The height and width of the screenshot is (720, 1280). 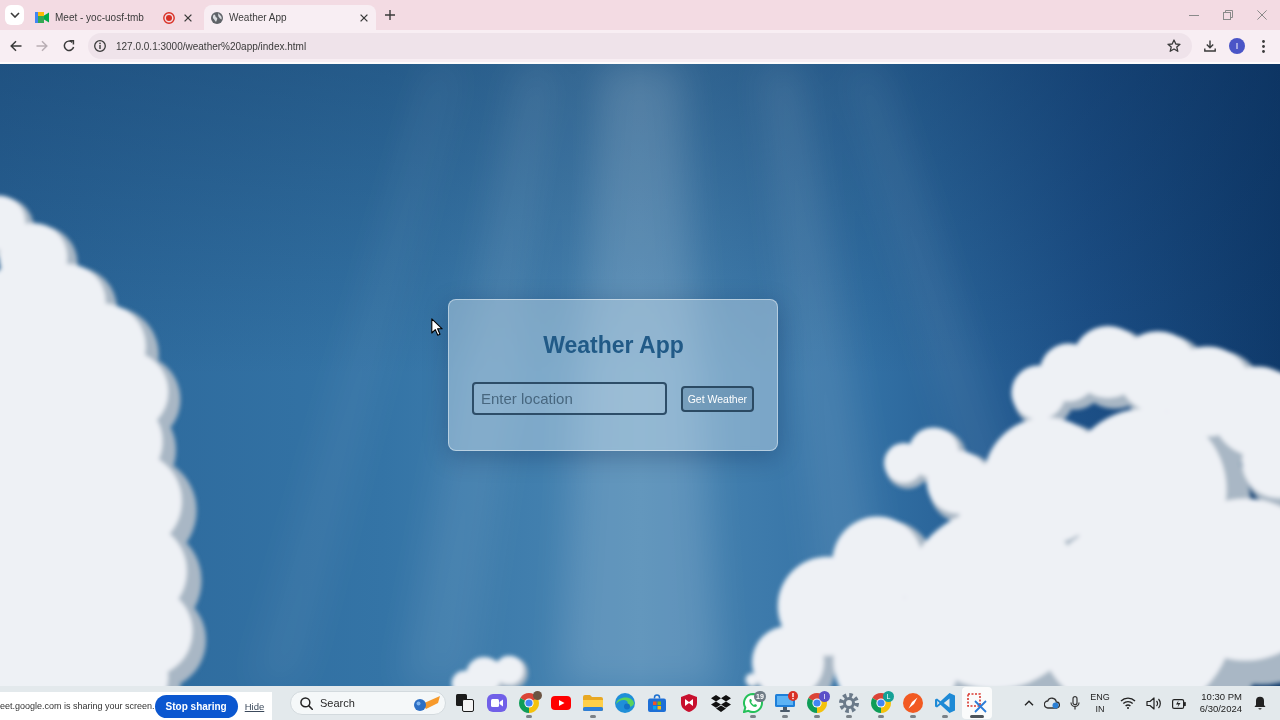 What do you see at coordinates (721, 703) in the screenshot?
I see `diamonds-icon` at bounding box center [721, 703].